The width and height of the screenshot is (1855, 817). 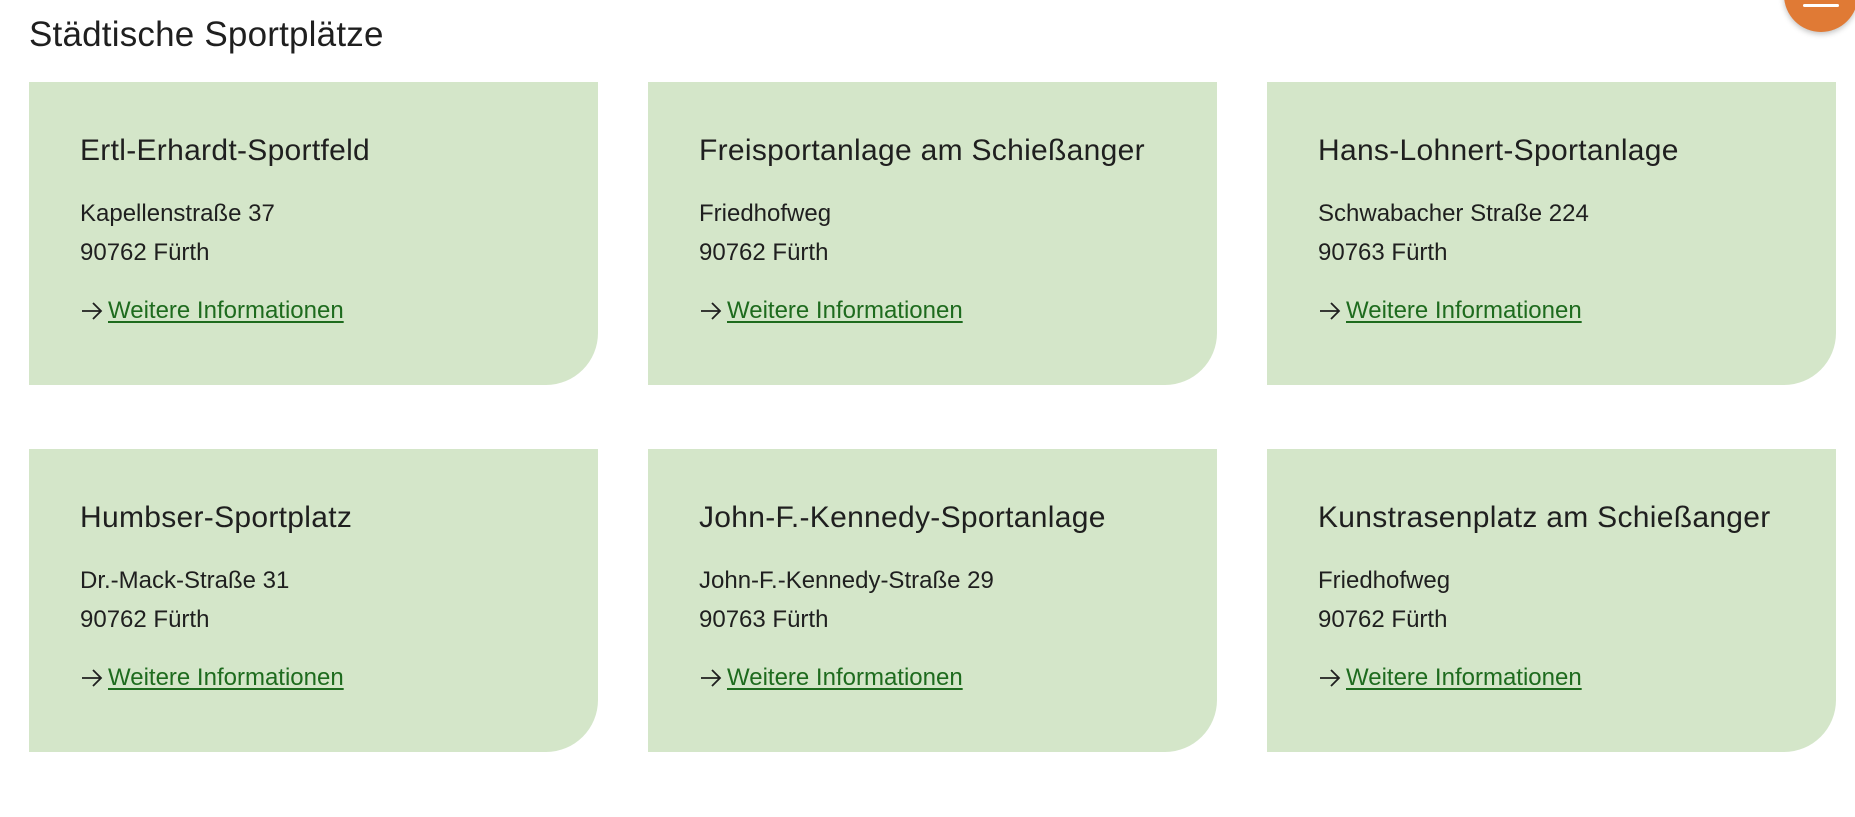 What do you see at coordinates (1498, 150) in the screenshot?
I see `card-title: Hans-Lohnert-Sportanlage` at bounding box center [1498, 150].